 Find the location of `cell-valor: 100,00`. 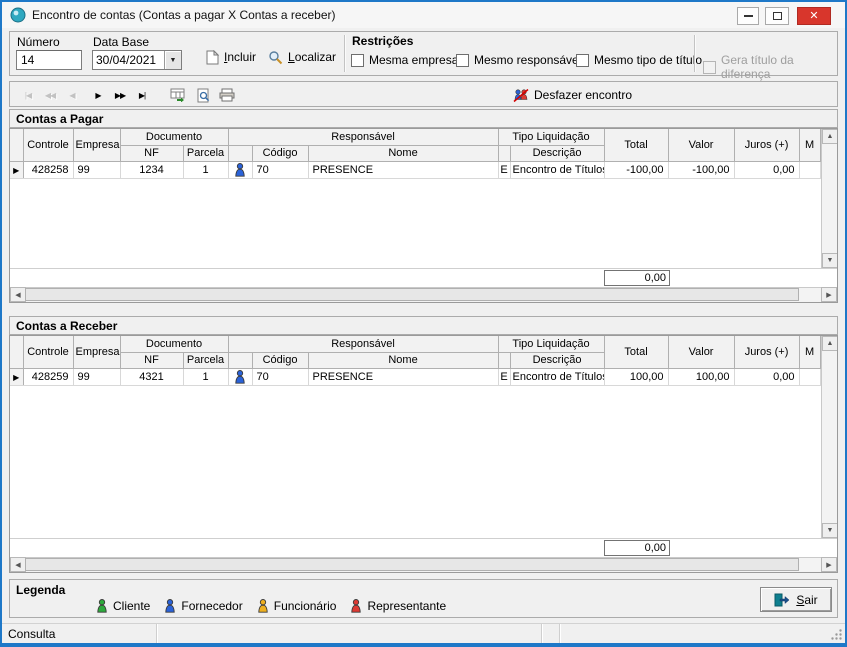

cell-valor: 100,00 is located at coordinates (701, 377).